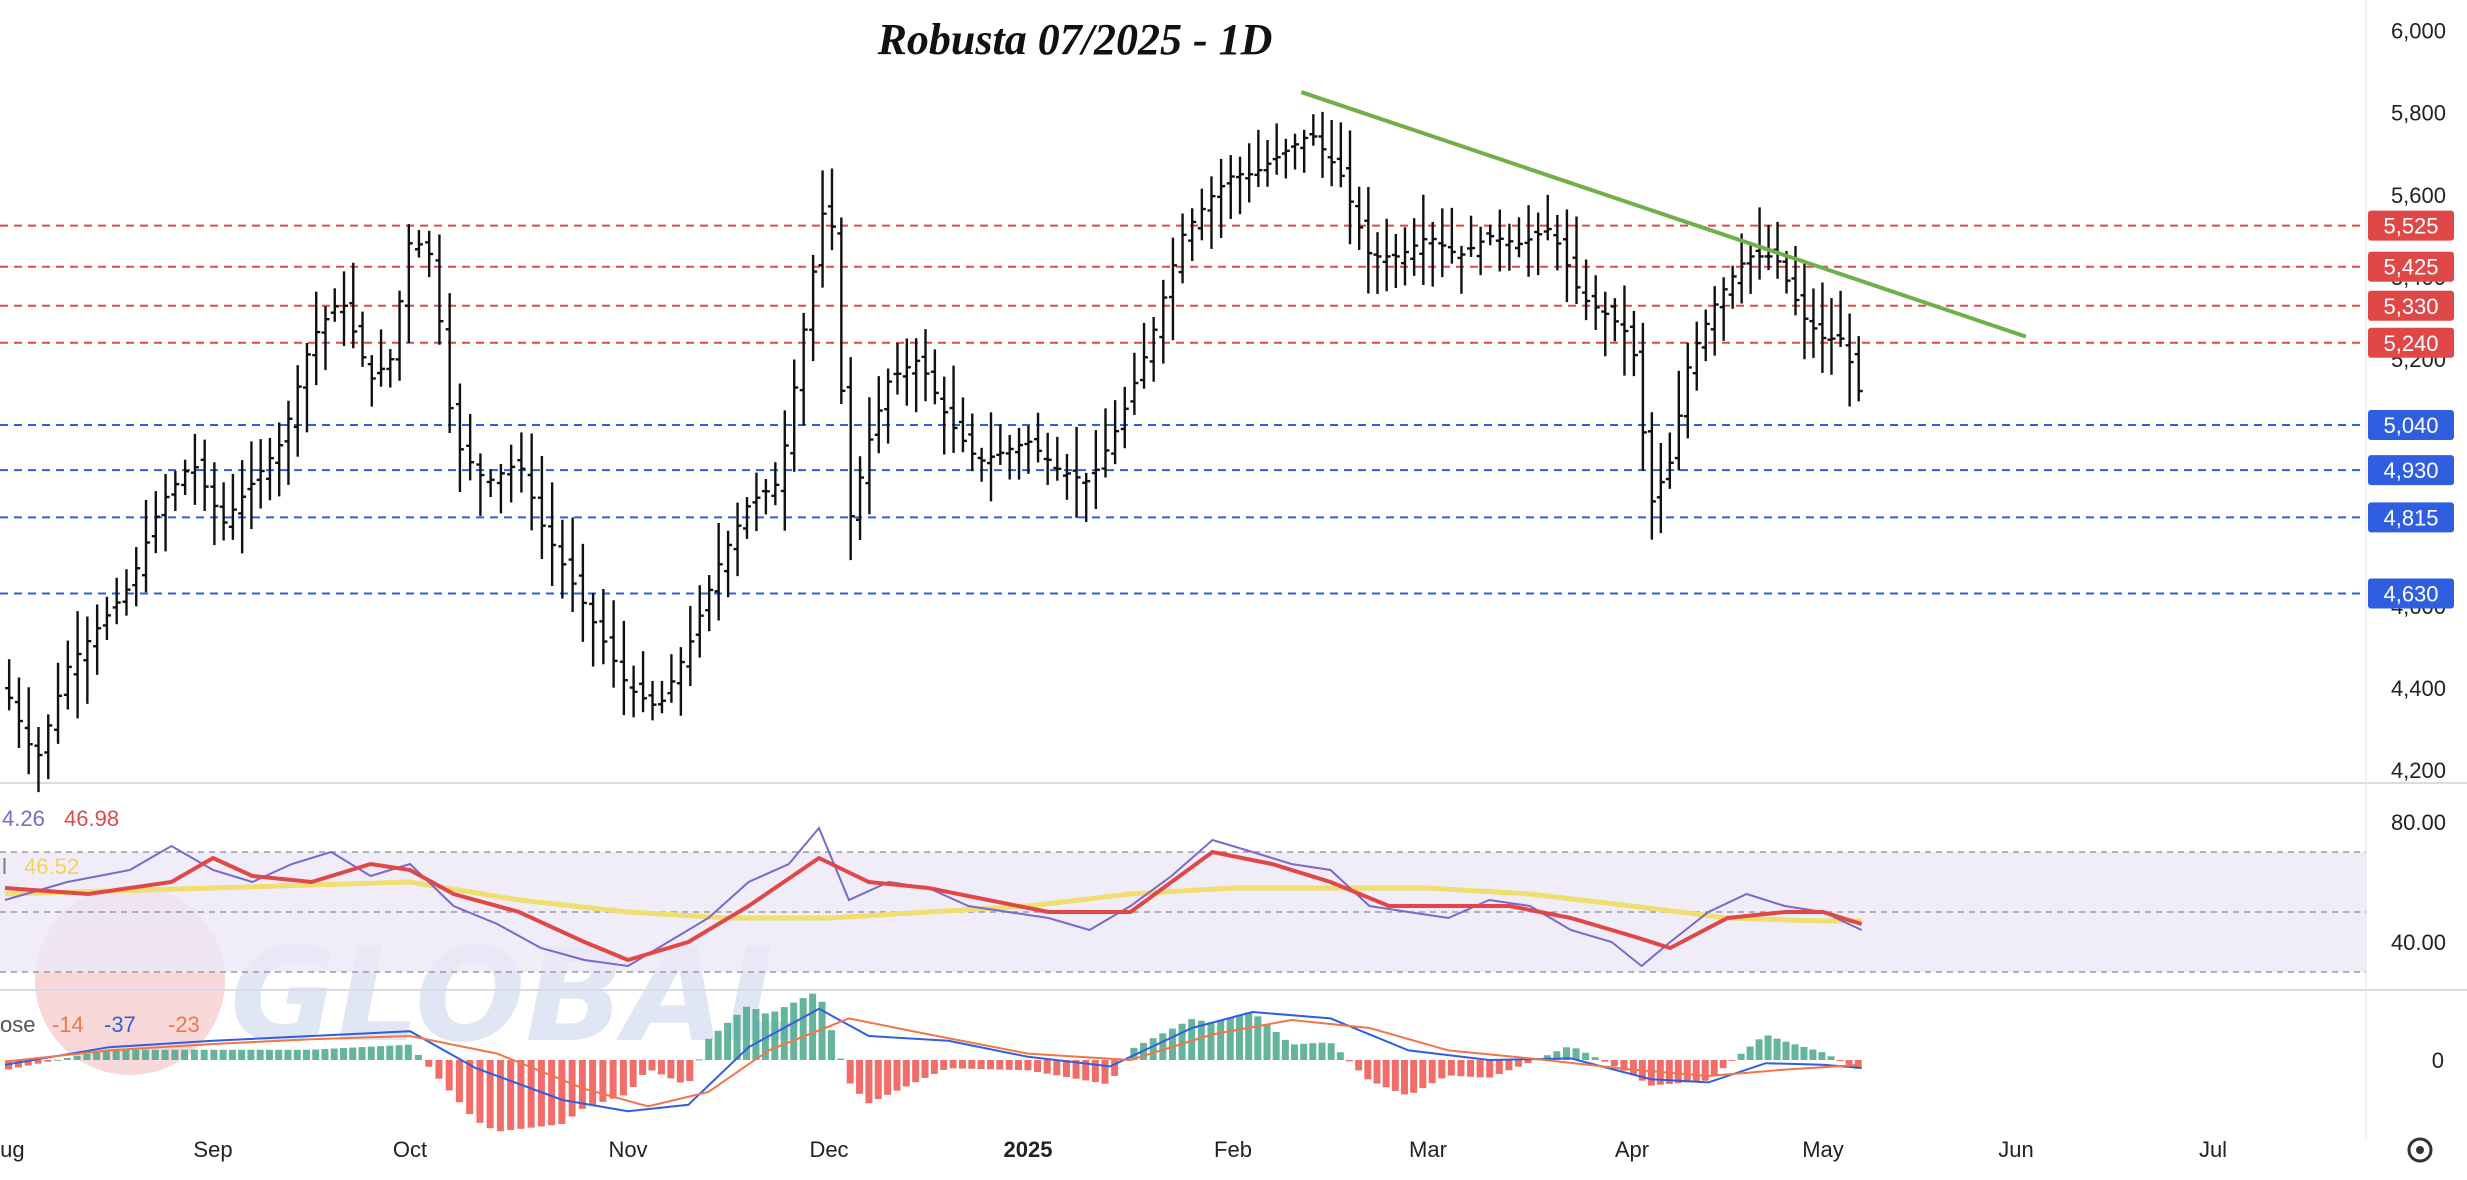 This screenshot has height=1180, width=2467. Describe the element at coordinates (627, 1149) in the screenshot. I see `time-tick-3: Nov` at that location.